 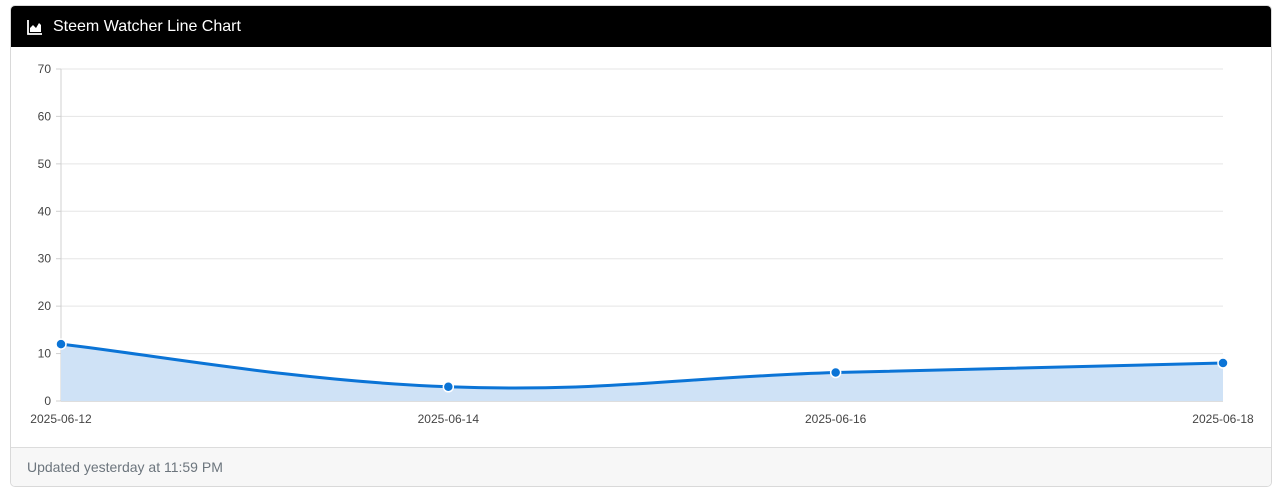 I want to click on x-tick-label: 2025-06-16, so click(x=836, y=419).